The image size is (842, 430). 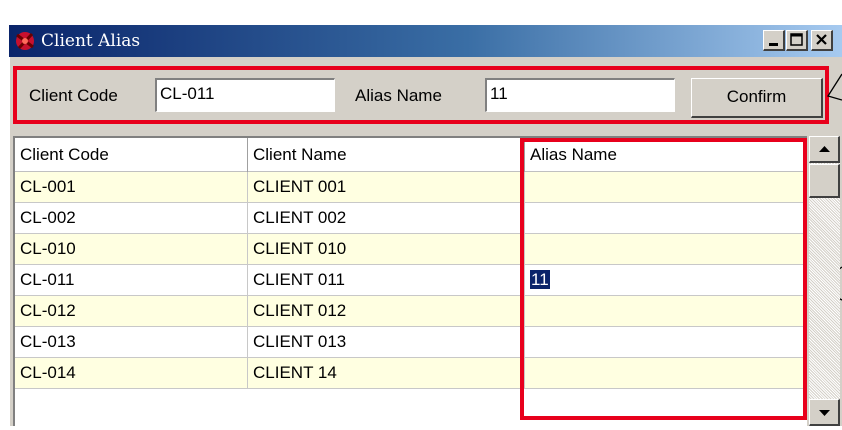 I want to click on close-button, so click(x=822, y=40).